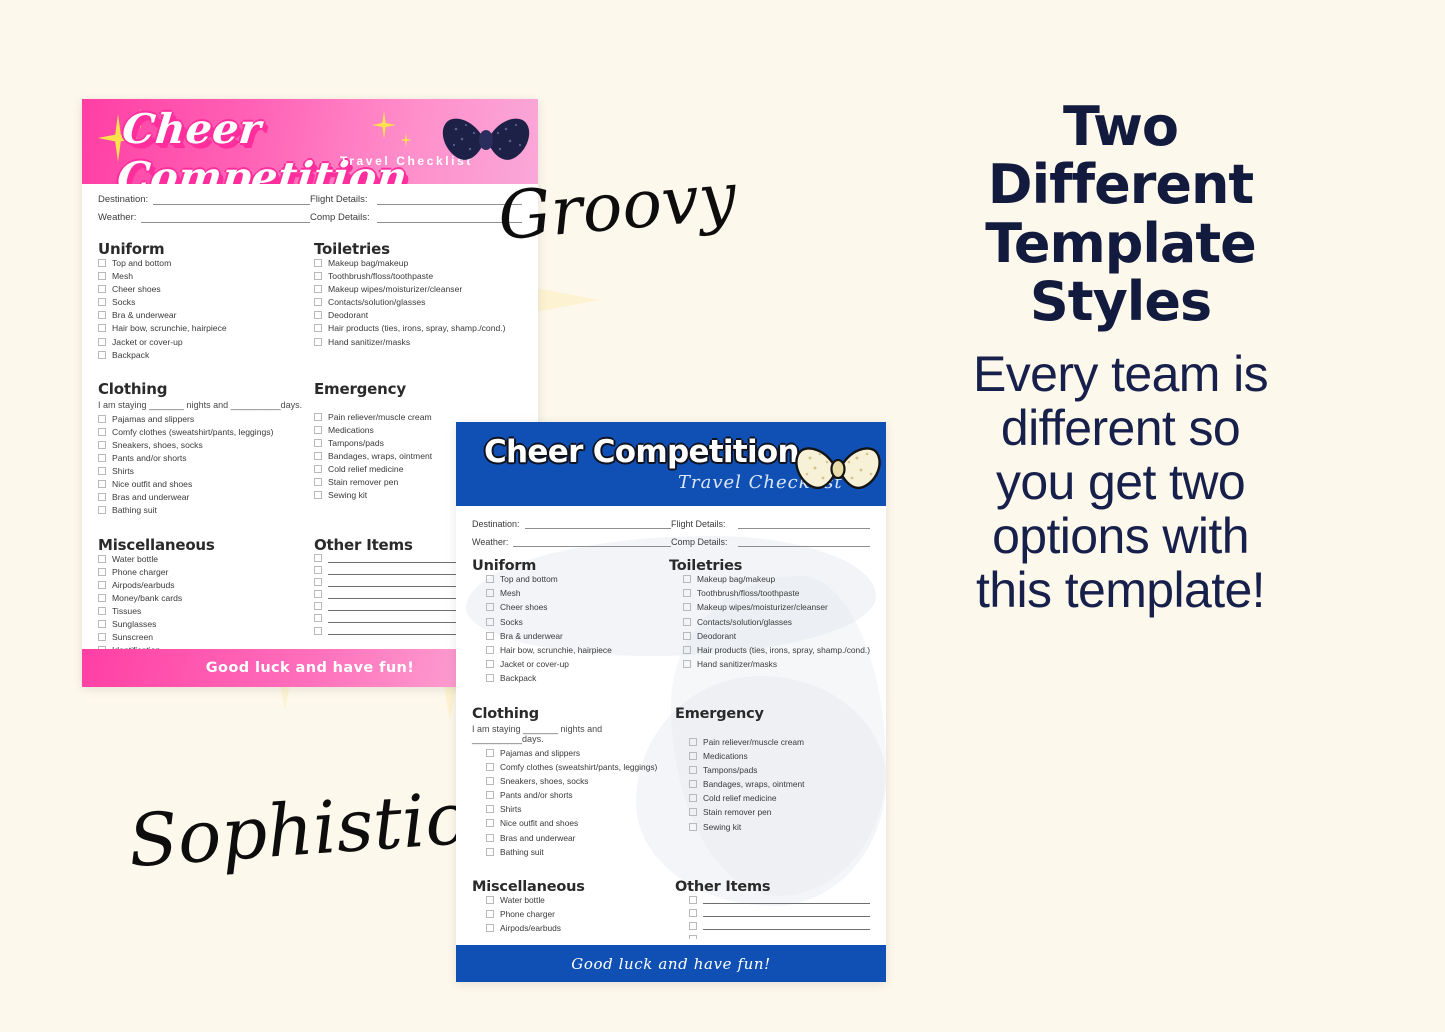 This screenshot has height=1032, width=1445. Describe the element at coordinates (202, 342) in the screenshot. I see `checklist-item: Jacket or cover-up` at that location.